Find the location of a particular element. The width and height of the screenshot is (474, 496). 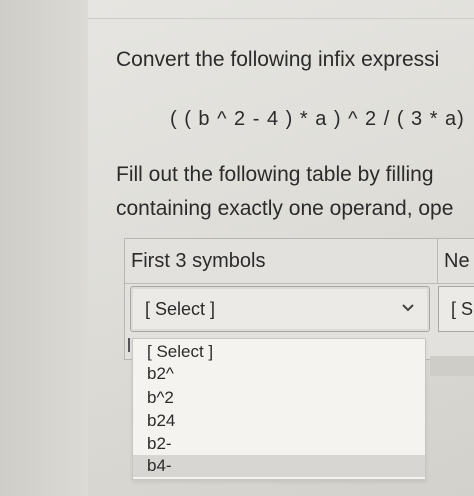

instructions-line-1: Fill out the following table by filling is located at coordinates (275, 174).